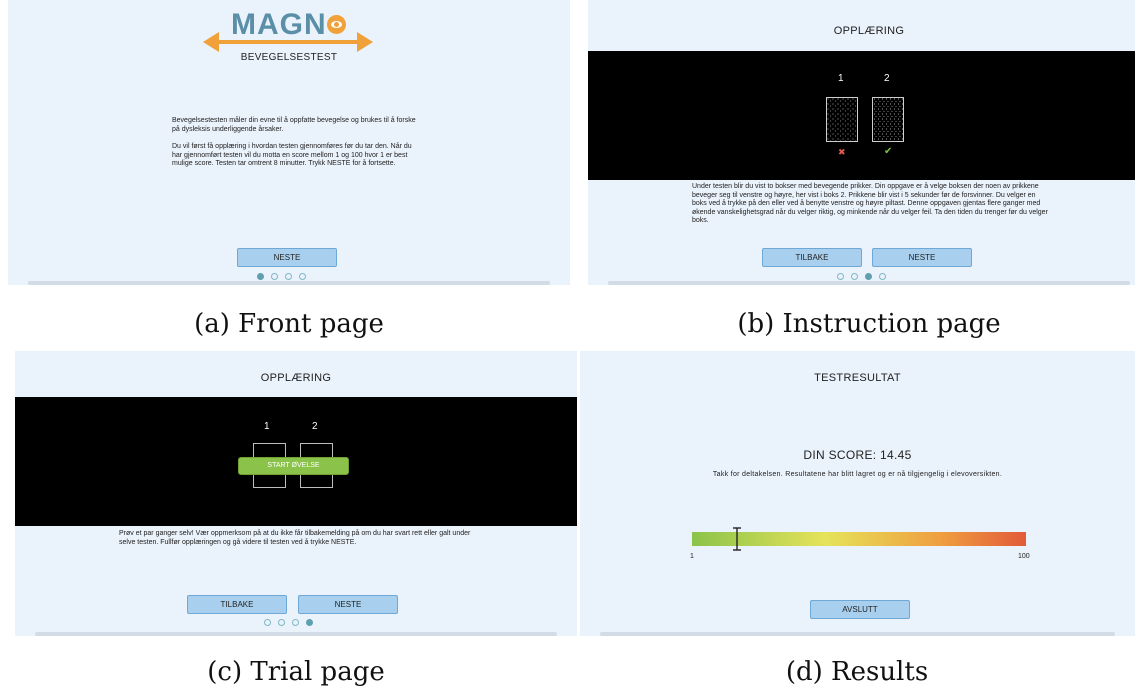 The height and width of the screenshot is (691, 1135). I want to click on logo-eye-icon, so click(336, 24).